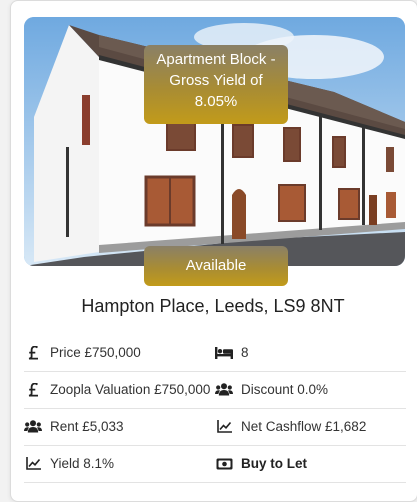  Describe the element at coordinates (216, 101) in the screenshot. I see `property-type-badge-line3: 8.05%` at that location.